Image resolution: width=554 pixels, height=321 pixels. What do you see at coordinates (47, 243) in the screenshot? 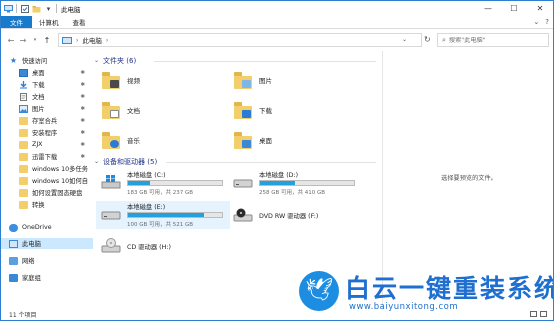
I see `nav-item-this-pc: 此电脑` at bounding box center [47, 243].